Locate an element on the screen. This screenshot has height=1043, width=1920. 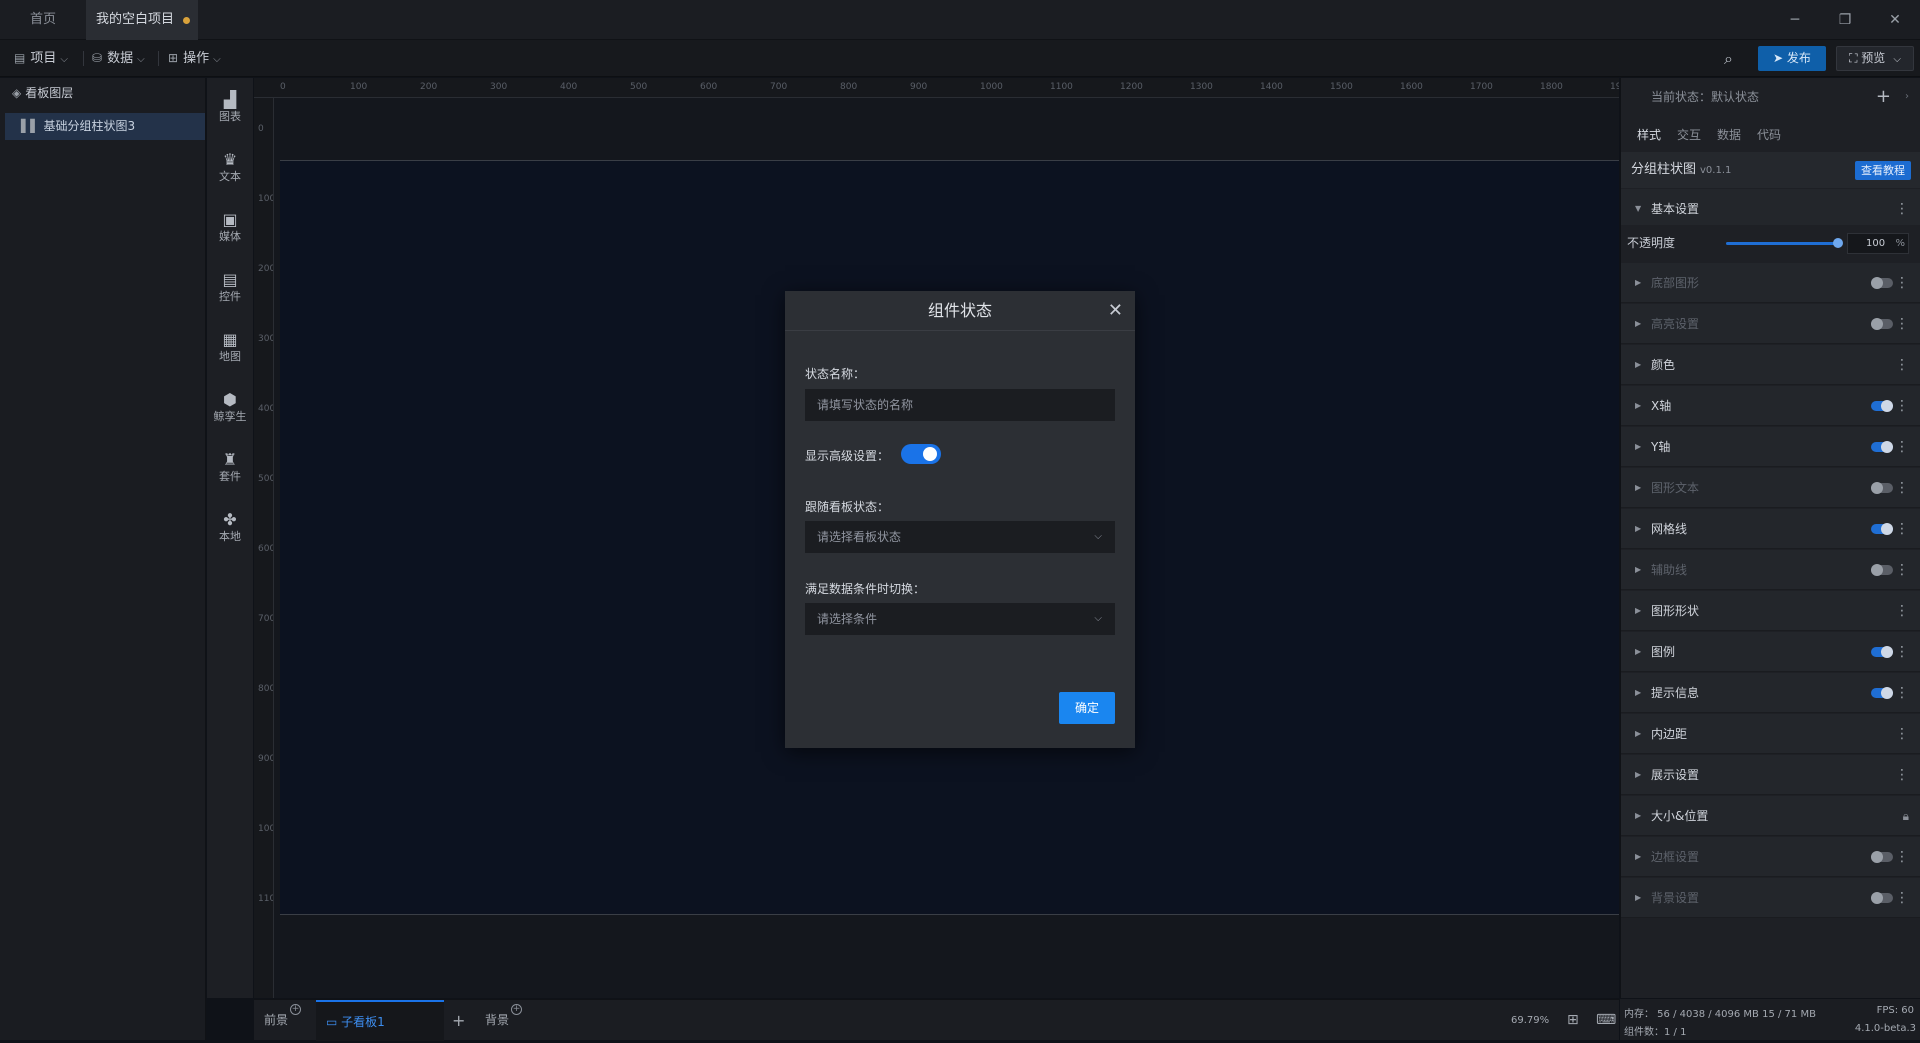
section-item: ▶ Y轴 ⋮ is located at coordinates (1770, 447).